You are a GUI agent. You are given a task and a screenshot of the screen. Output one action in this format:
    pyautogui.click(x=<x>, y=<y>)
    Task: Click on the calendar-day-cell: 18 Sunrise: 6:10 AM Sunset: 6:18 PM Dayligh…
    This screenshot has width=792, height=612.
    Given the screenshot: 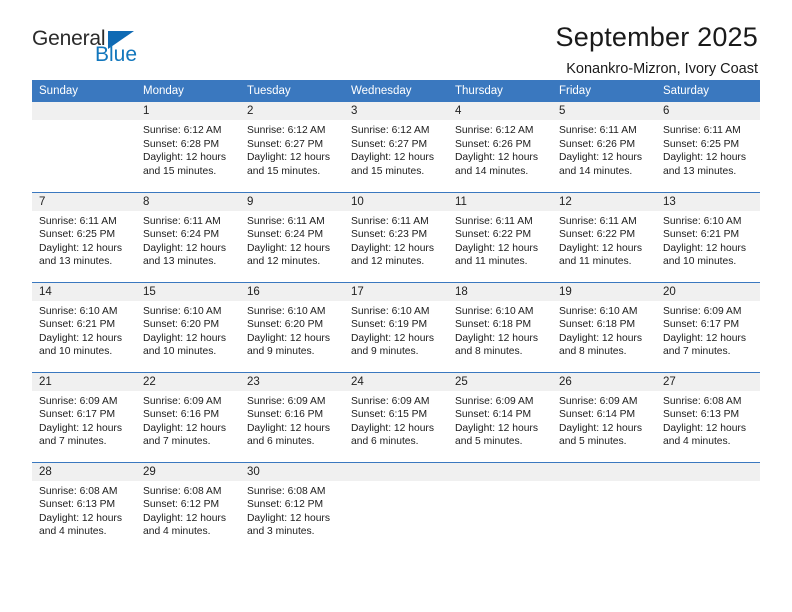 What is the action you would take?
    pyautogui.click(x=500, y=326)
    